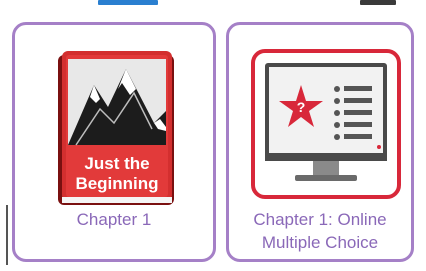 The image size is (426, 271). Describe the element at coordinates (128, 2) in the screenshot. I see `cropped-link-fragment` at that location.